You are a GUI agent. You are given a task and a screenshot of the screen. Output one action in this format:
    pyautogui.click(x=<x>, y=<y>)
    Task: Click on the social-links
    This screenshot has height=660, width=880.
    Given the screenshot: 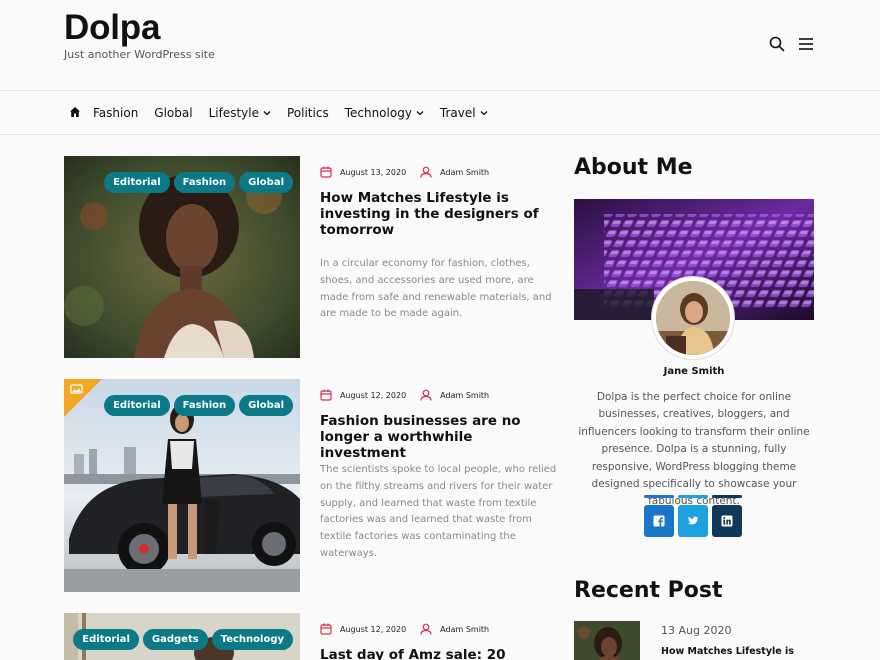 What is the action you would take?
    pyautogui.click(x=693, y=516)
    